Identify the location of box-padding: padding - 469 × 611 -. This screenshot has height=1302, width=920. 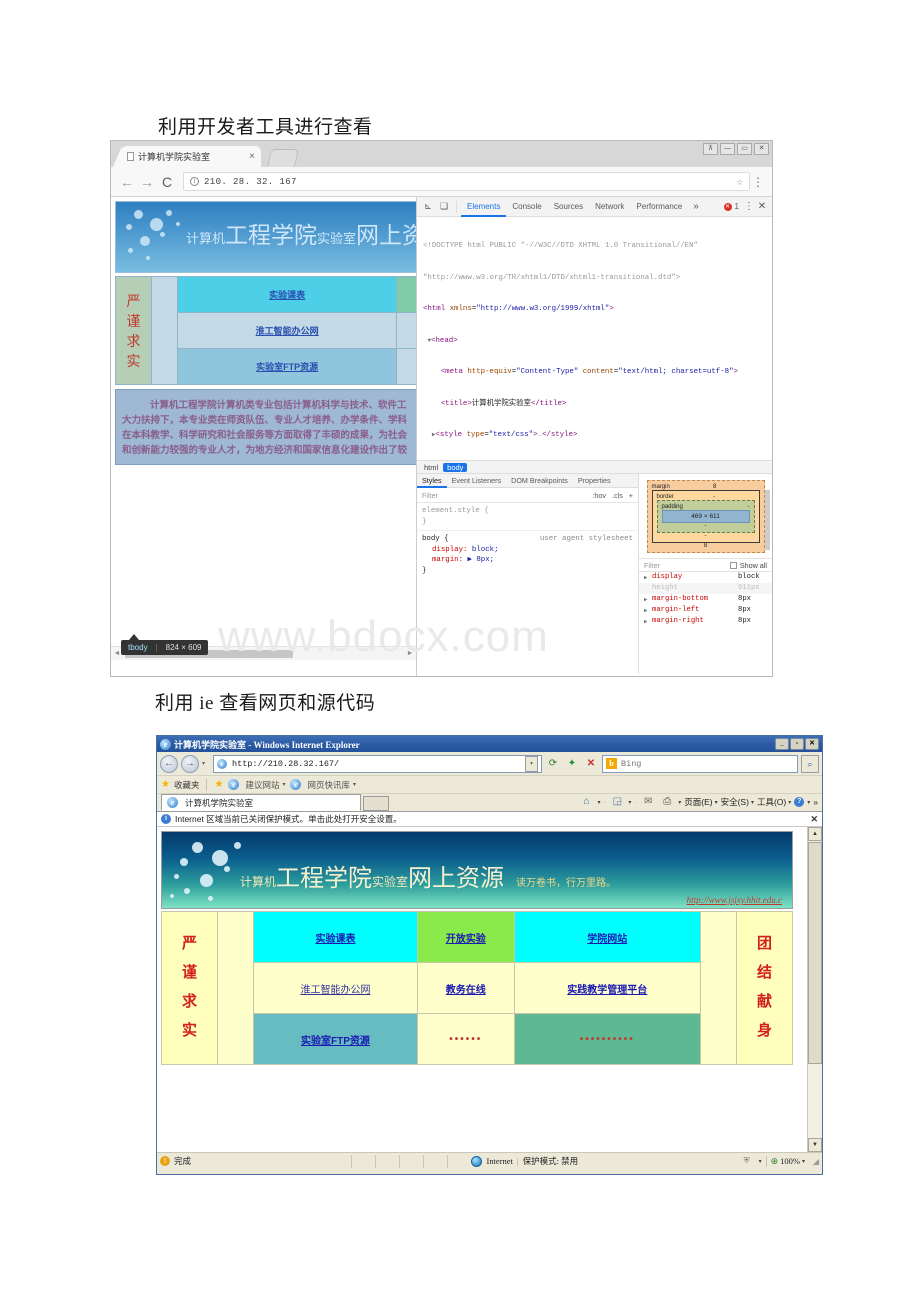
(705, 516).